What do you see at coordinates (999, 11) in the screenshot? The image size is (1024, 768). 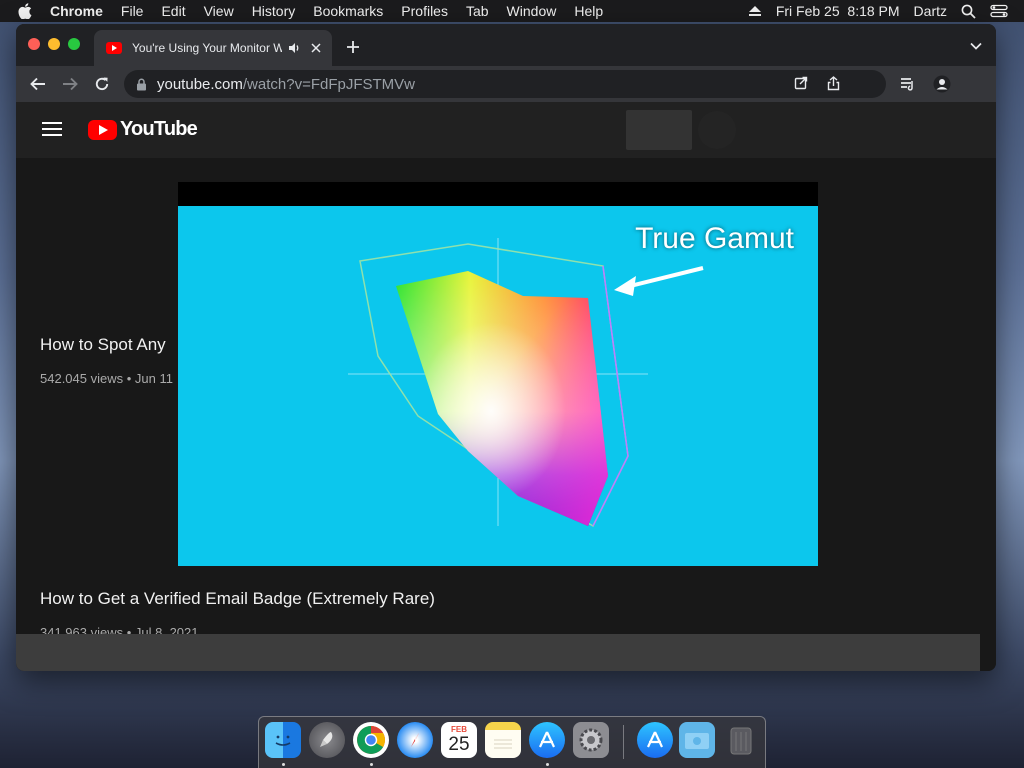 I see `control-center-icon` at bounding box center [999, 11].